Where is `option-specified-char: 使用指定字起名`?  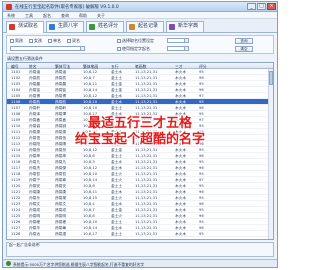 option-specified-char: 使用指定字起名 is located at coordinates (133, 49).